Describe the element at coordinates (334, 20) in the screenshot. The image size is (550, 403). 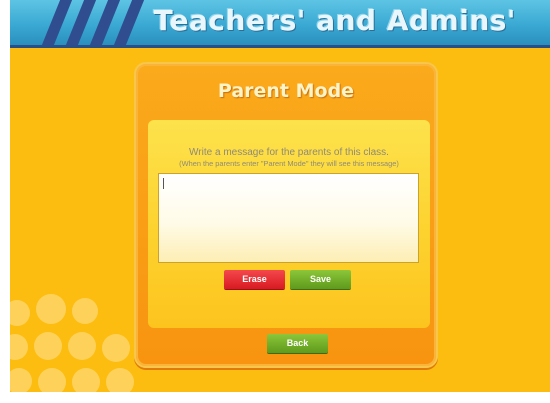
I see `header-title: Teachers' and Admins'` at that location.